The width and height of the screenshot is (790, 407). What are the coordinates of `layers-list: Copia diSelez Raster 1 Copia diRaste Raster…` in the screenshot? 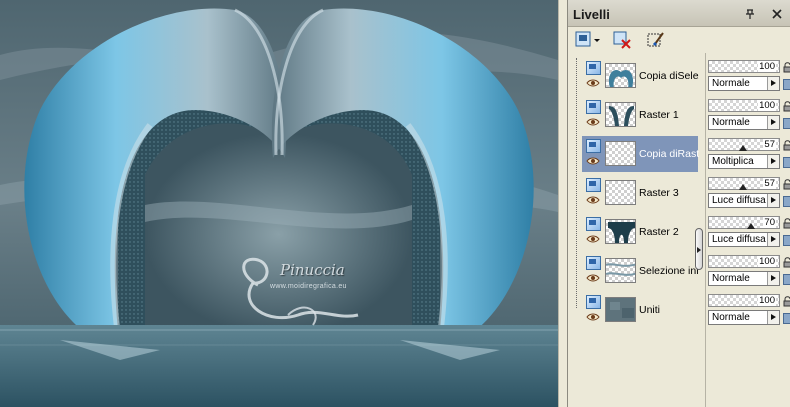 It's located at (635, 230).